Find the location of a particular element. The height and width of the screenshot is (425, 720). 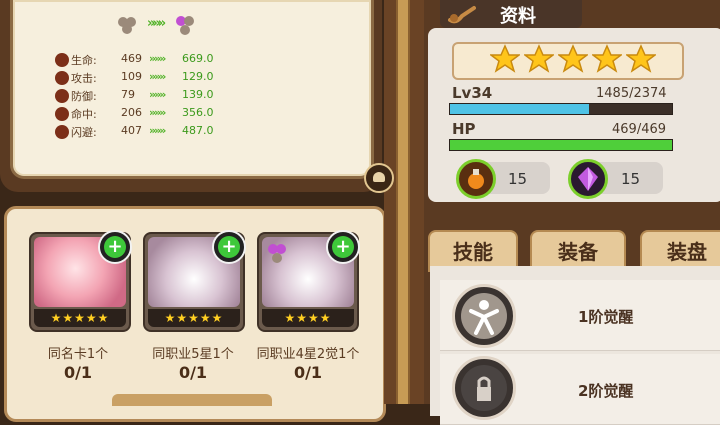

pipe-icon is located at coordinates (462, 14).